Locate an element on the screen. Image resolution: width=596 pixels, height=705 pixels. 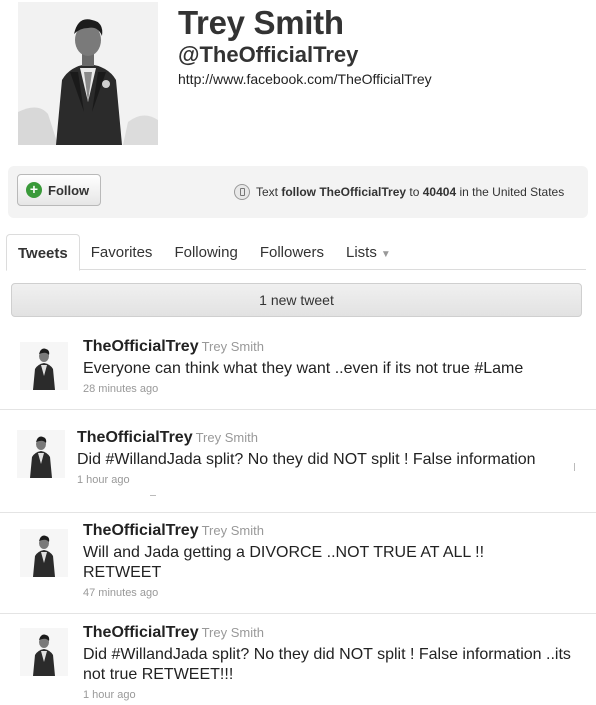
tab-label: Tweets is located at coordinates (43, 253).